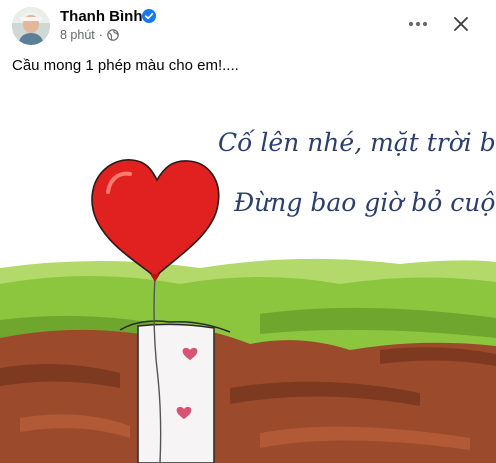 The image size is (496, 463). I want to click on close-button, so click(461, 24).